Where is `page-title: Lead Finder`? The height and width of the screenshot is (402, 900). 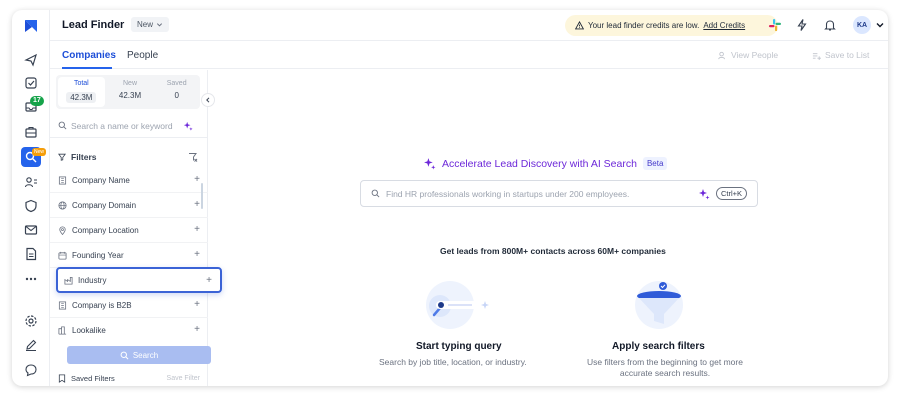
page-title: Lead Finder is located at coordinates (93, 25).